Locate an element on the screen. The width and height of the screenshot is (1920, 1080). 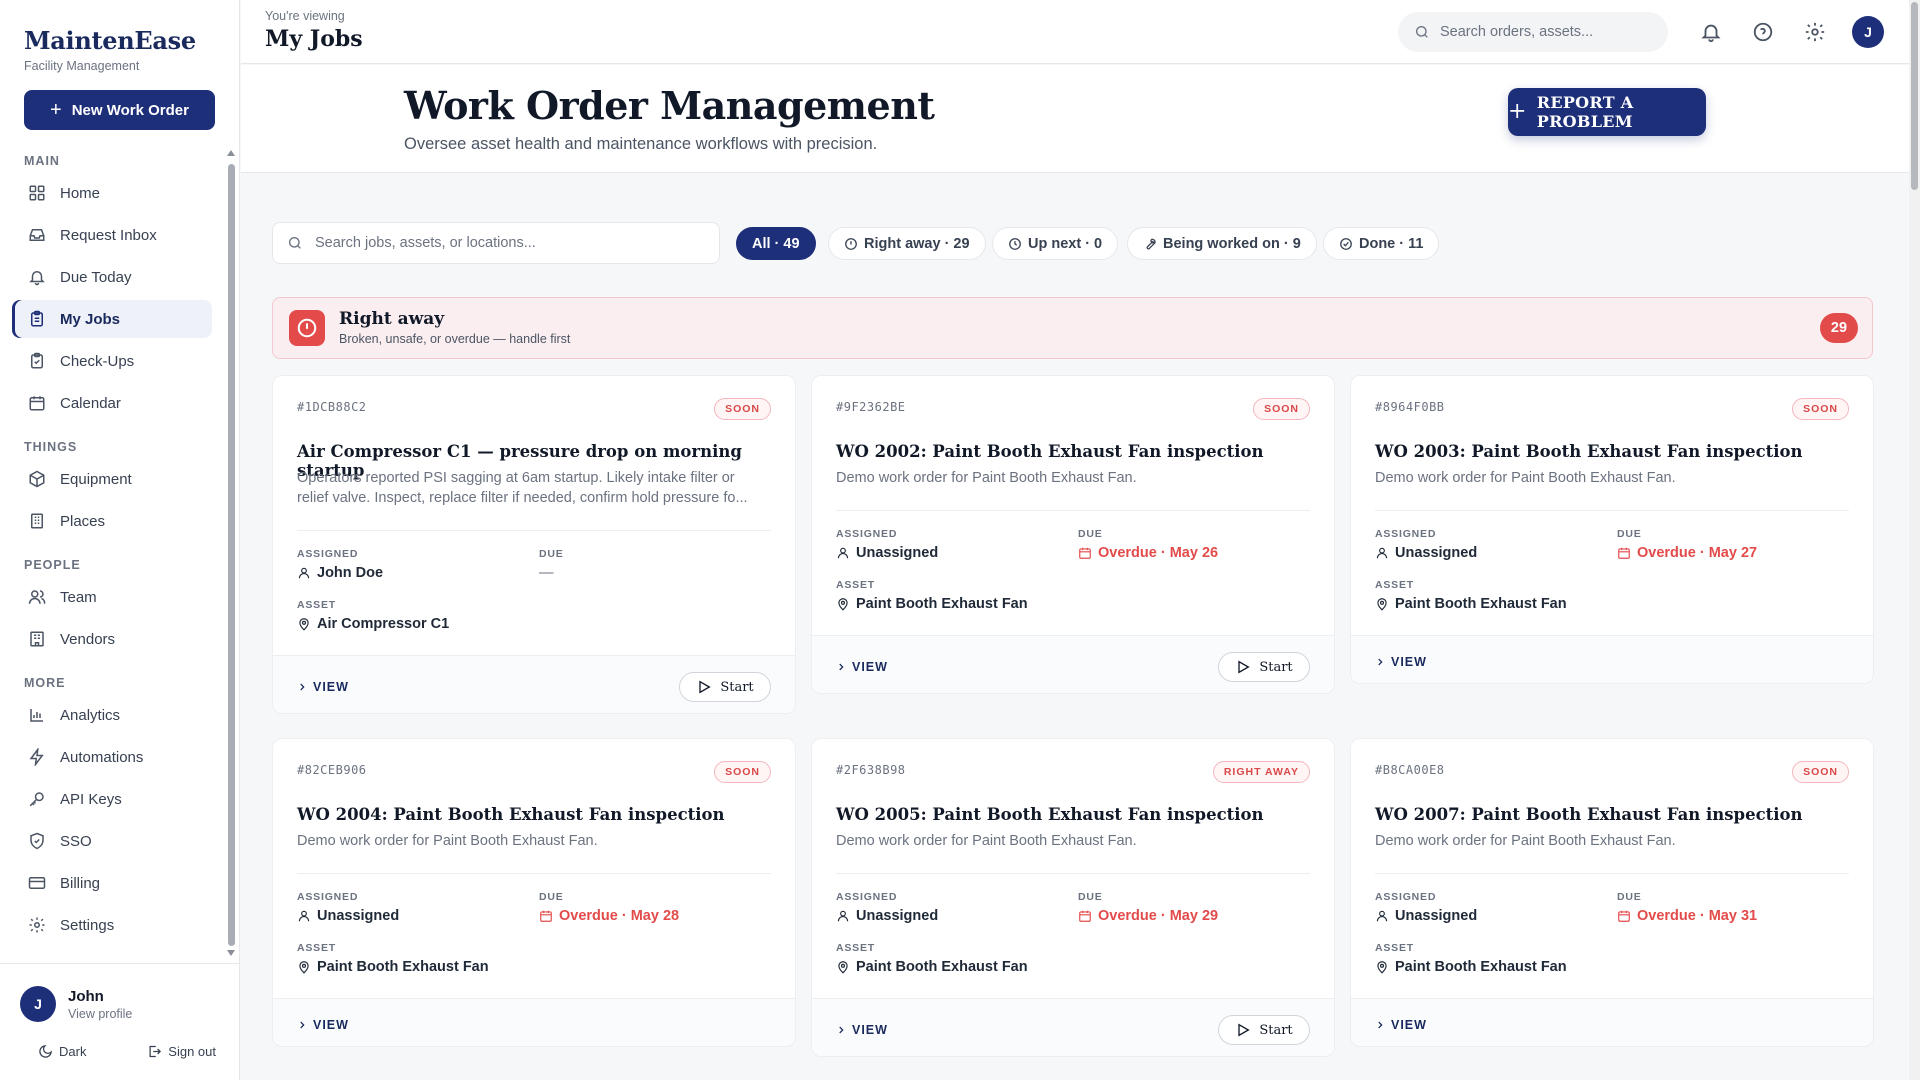
priority-badge: SOON is located at coordinates (1820, 772).